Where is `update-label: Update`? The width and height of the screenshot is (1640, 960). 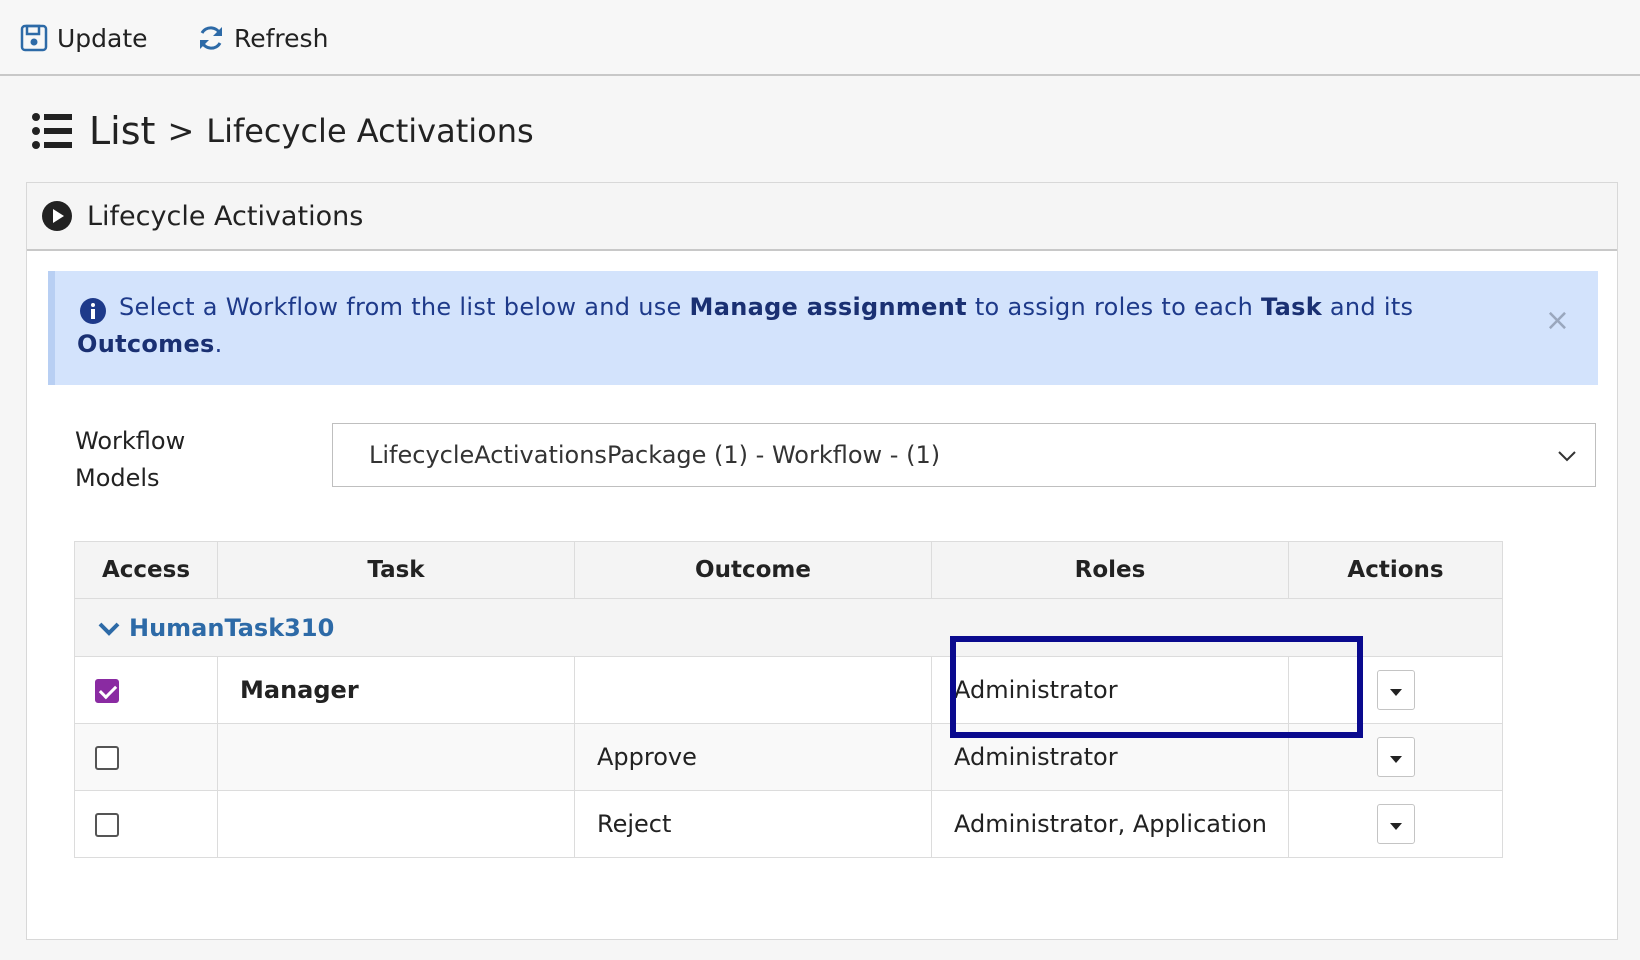 update-label: Update is located at coordinates (102, 38).